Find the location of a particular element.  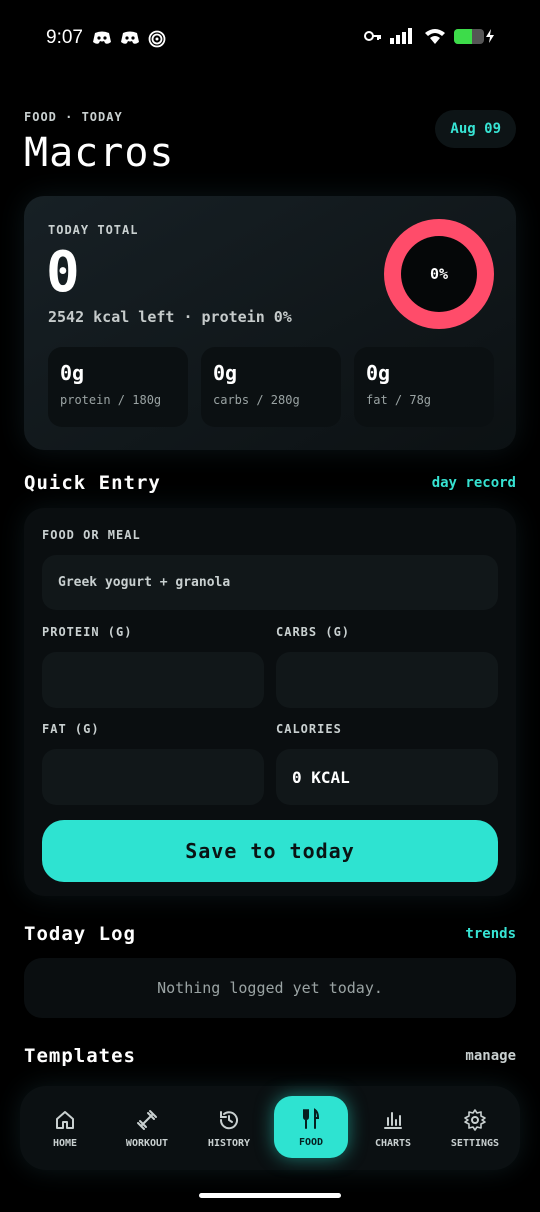

day-record-link: day record is located at coordinates (474, 483).